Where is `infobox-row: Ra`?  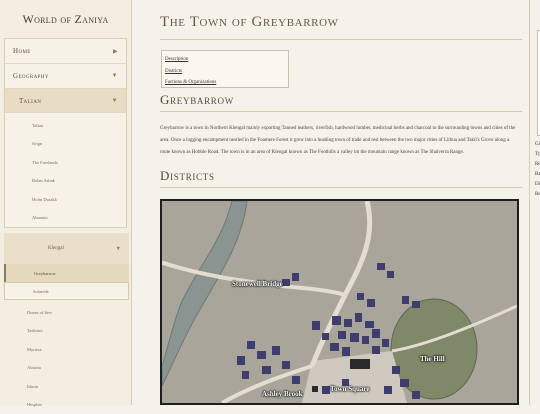
infobox-row: Ra is located at coordinates (537, 175).